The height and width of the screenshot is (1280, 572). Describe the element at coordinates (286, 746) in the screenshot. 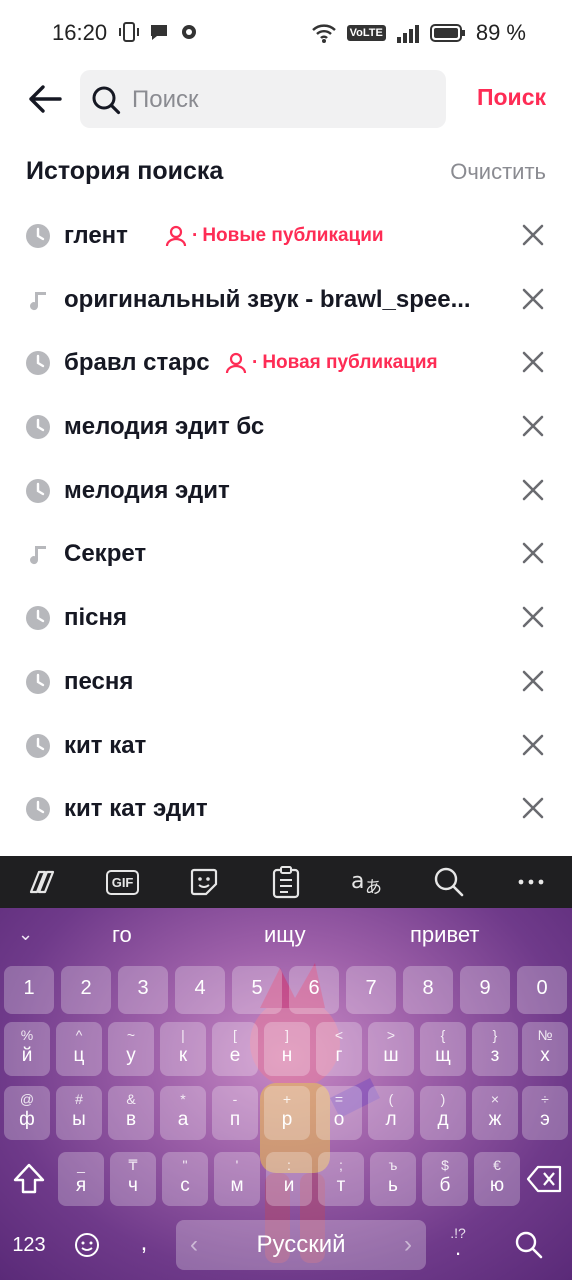

I see `history-item: кит кат` at that location.